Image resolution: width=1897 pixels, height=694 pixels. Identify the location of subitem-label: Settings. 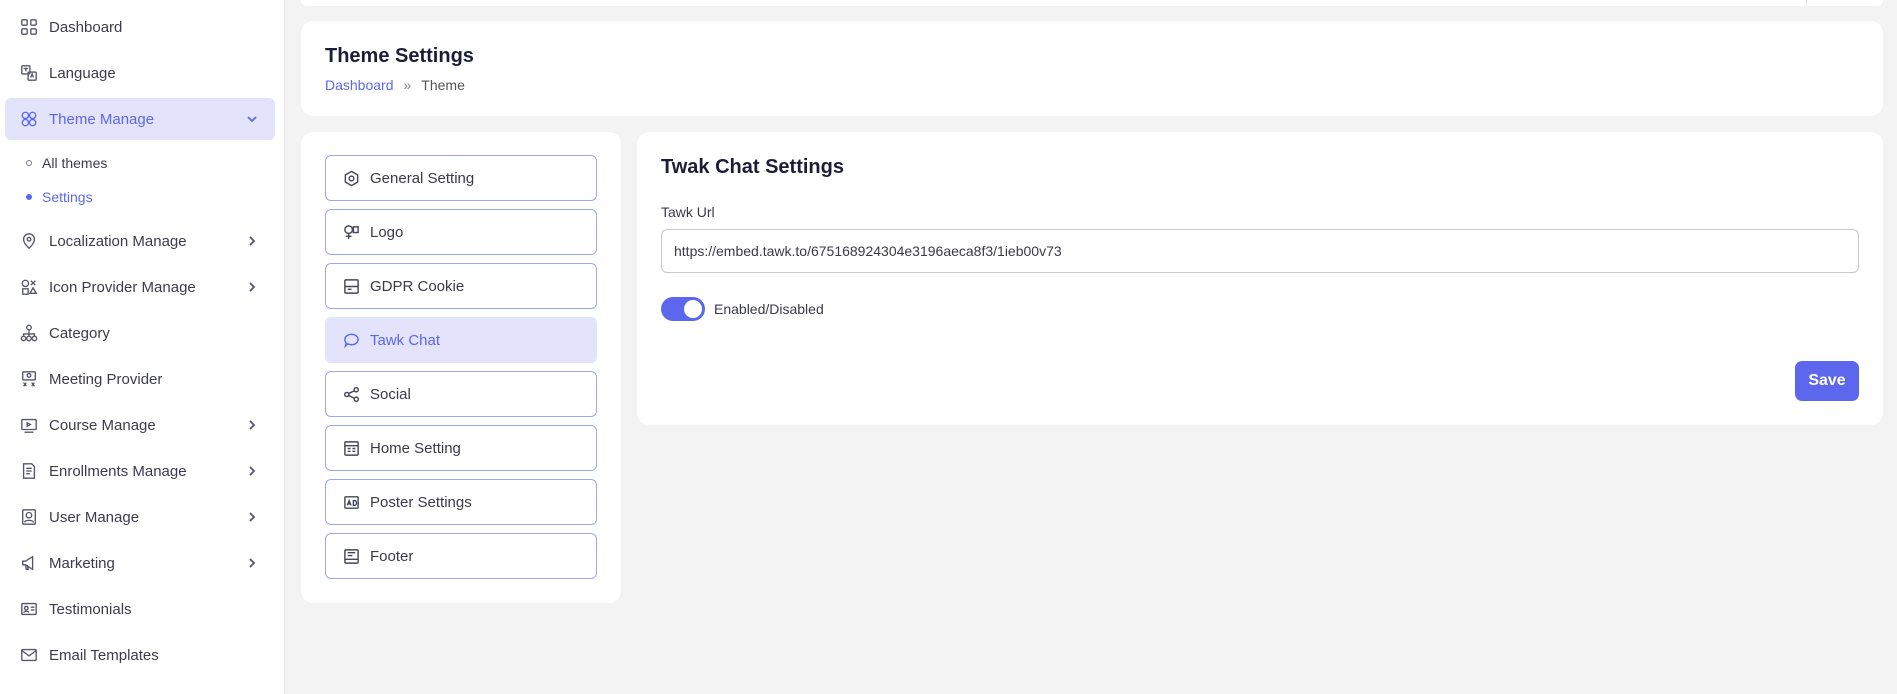
(67, 197).